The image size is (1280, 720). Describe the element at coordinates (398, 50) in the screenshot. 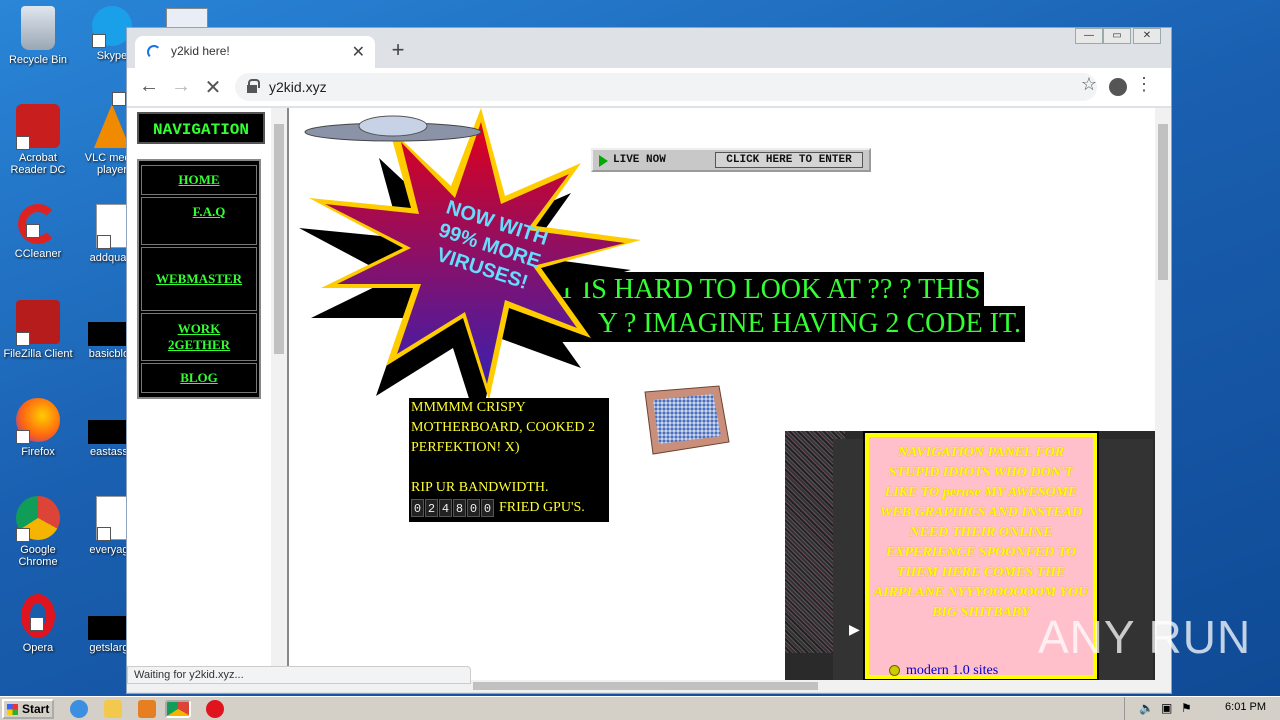

I see `new-tab-icon: +` at that location.